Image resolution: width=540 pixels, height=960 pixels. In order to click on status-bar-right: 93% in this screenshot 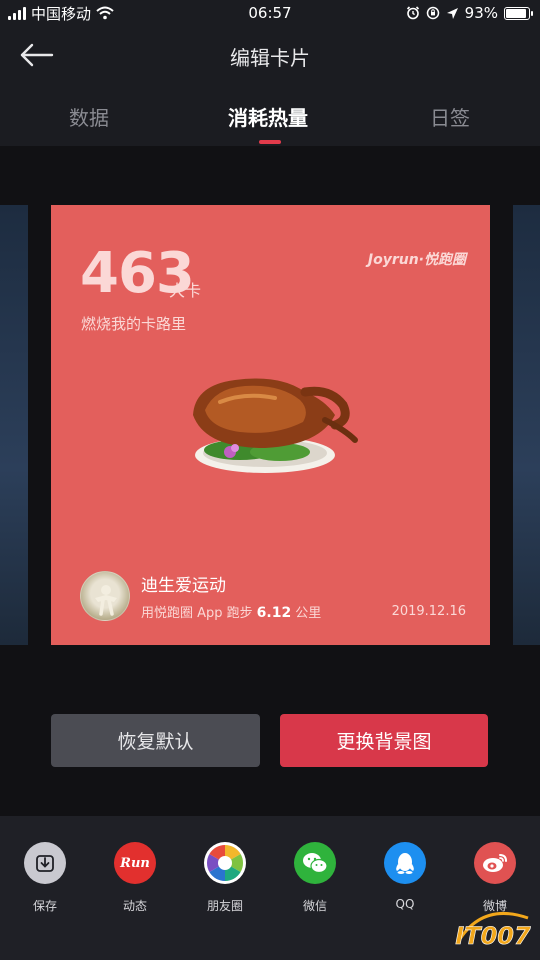, I will do `click(469, 13)`.